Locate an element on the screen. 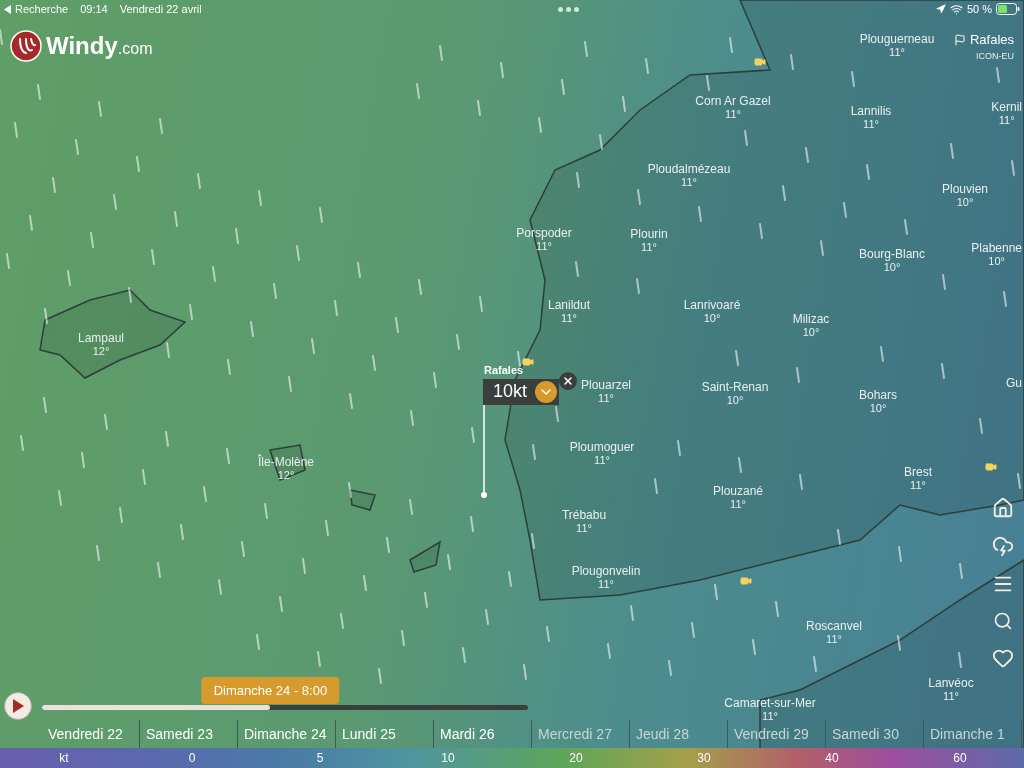  wifi-icon is located at coordinates (956, 9).